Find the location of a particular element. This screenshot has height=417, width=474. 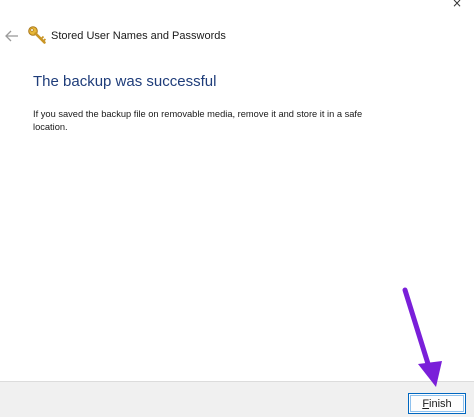

purple-arrow-icon is located at coordinates (422, 337).